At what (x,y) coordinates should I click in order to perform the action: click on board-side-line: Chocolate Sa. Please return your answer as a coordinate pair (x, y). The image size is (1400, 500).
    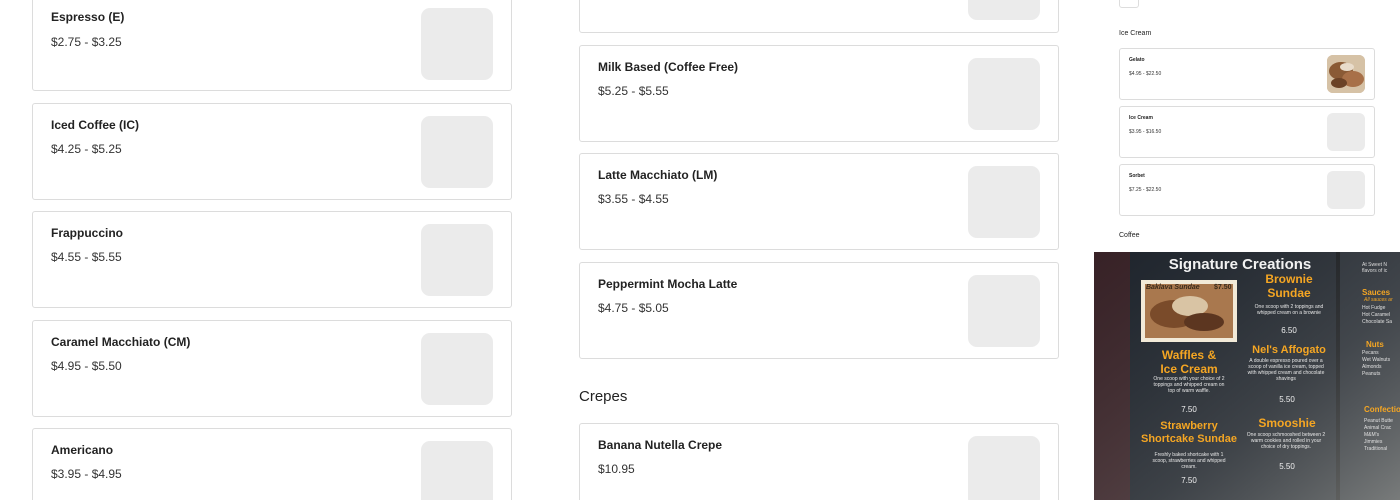
    Looking at the image, I should click on (1377, 322).